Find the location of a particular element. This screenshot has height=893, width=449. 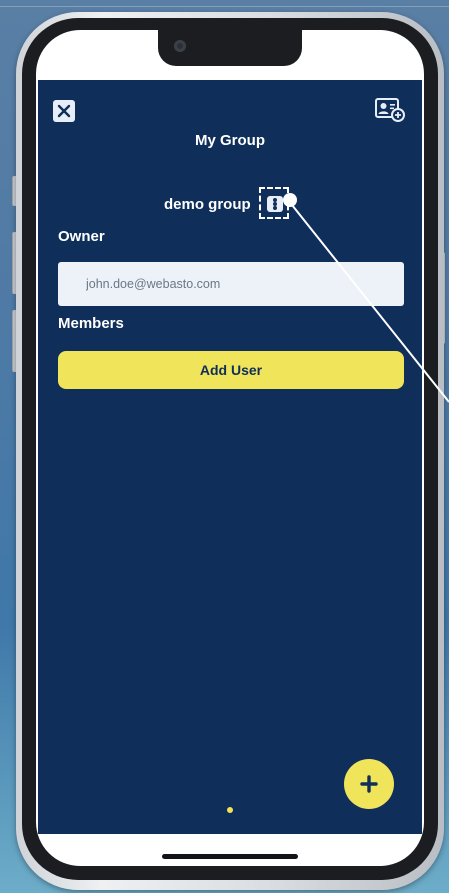

close-icon is located at coordinates (64, 111).